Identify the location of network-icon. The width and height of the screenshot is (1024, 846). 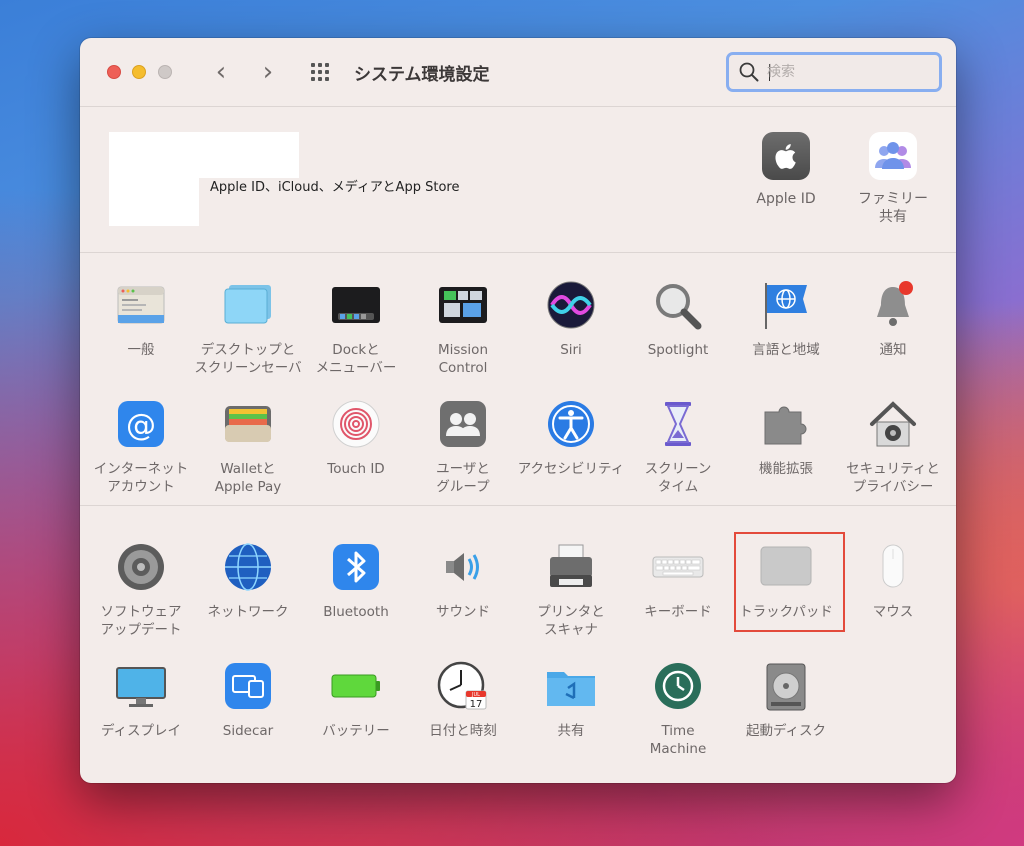
(248, 568).